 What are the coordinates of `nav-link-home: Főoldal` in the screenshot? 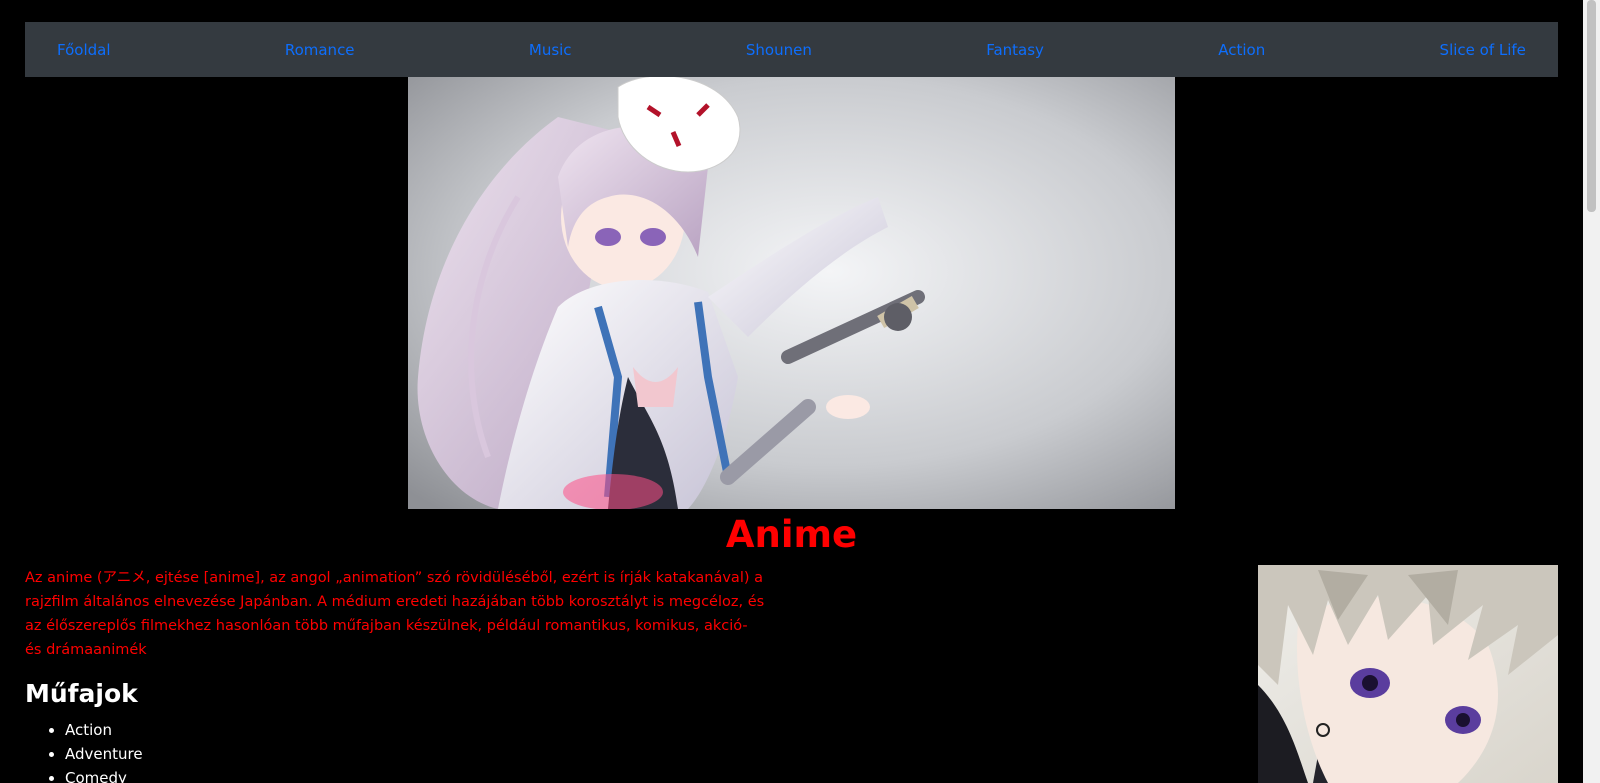 It's located at (84, 50).